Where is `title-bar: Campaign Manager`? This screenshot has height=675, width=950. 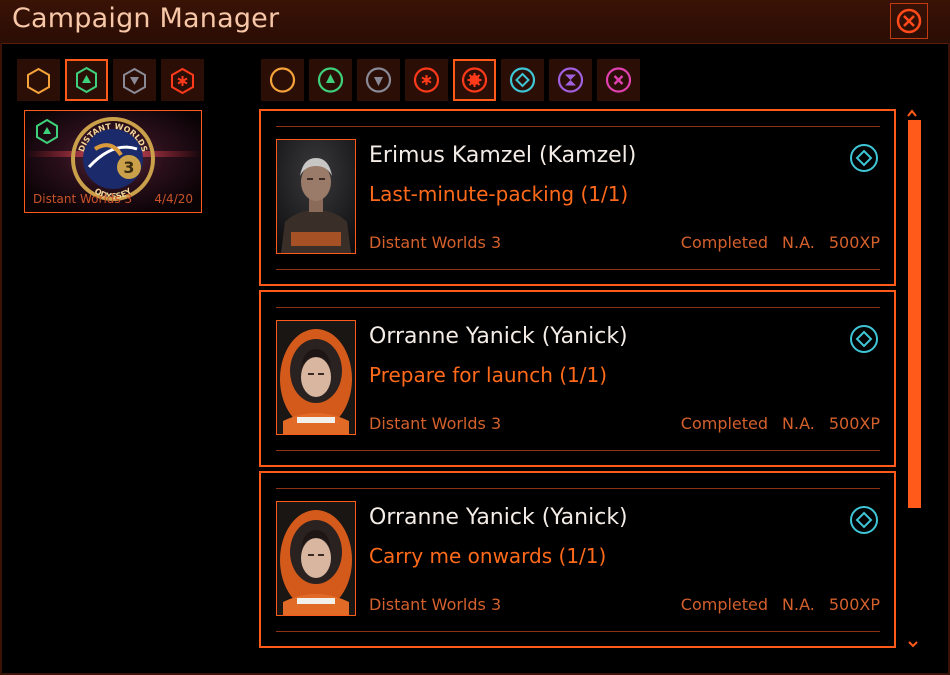
title-bar: Campaign Manager is located at coordinates (475, 22).